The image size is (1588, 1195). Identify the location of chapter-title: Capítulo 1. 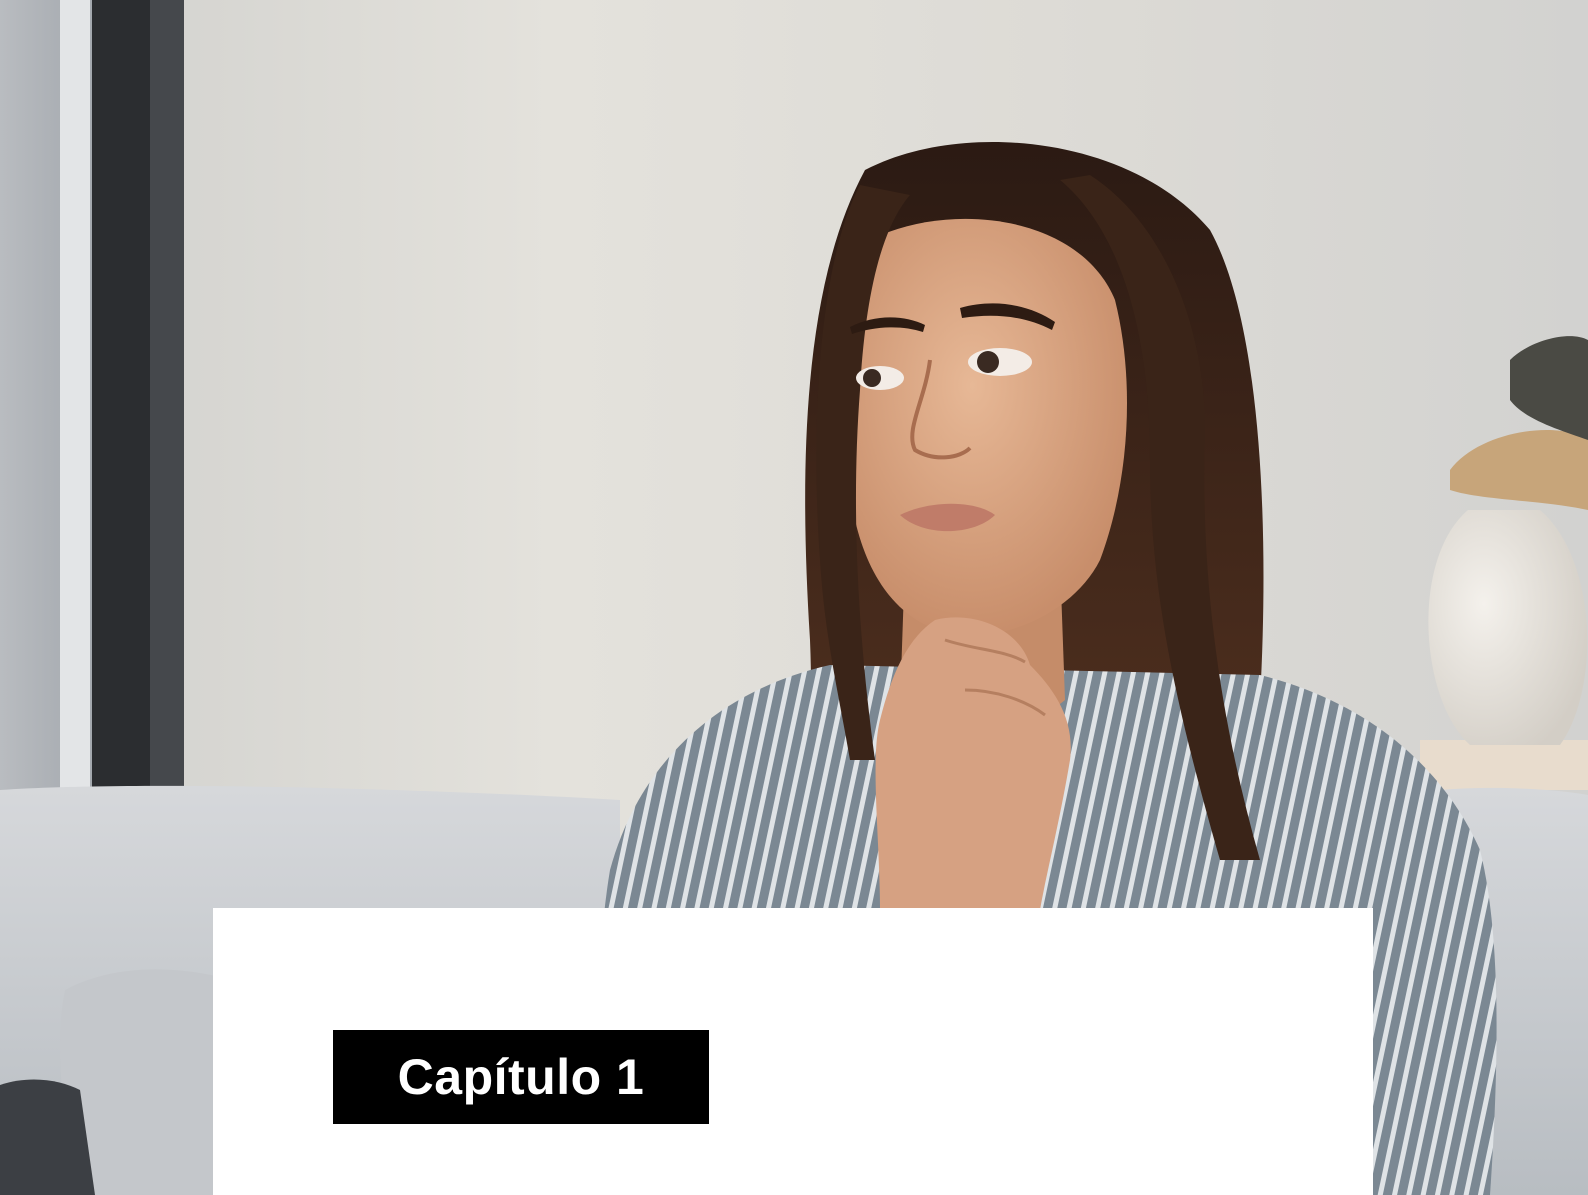
(521, 1077).